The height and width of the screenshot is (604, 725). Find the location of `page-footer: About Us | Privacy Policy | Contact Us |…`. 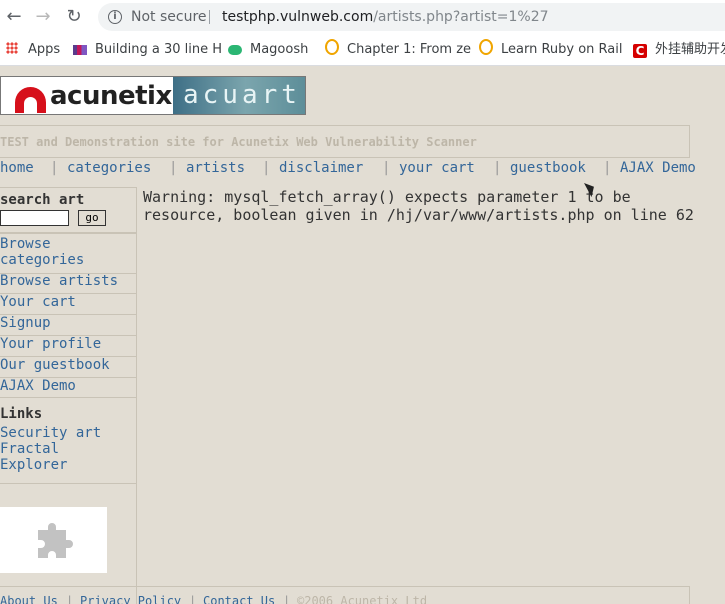

page-footer: About Us | Privacy Policy | Contact Us |… is located at coordinates (345, 595).